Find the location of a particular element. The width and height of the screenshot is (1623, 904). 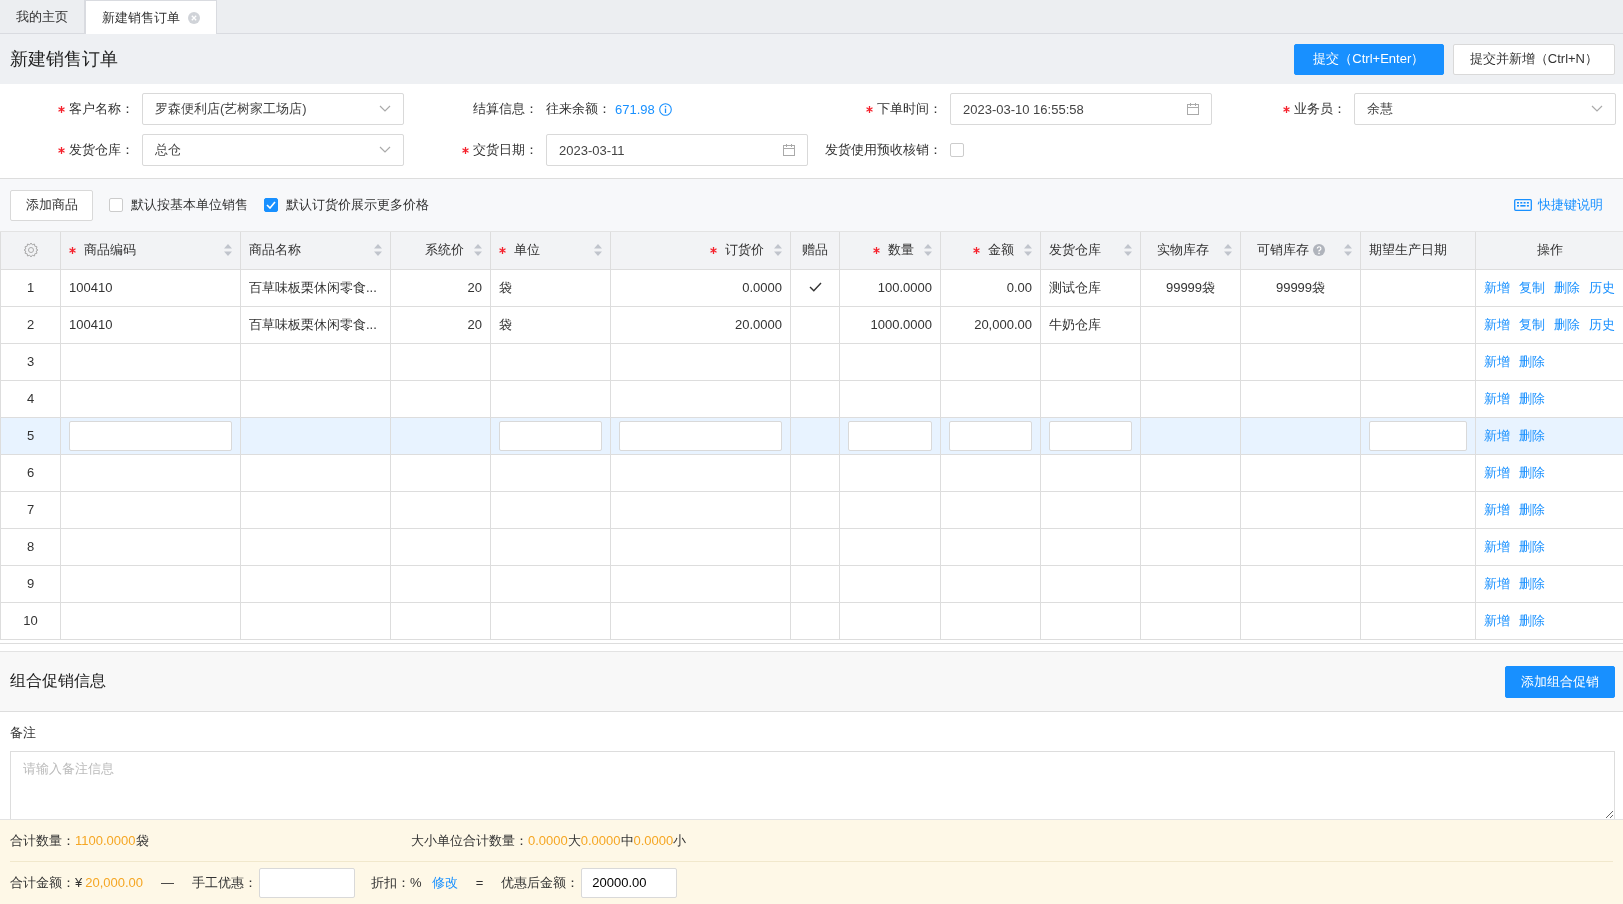

column-header: 金额 is located at coordinates (1001, 250).